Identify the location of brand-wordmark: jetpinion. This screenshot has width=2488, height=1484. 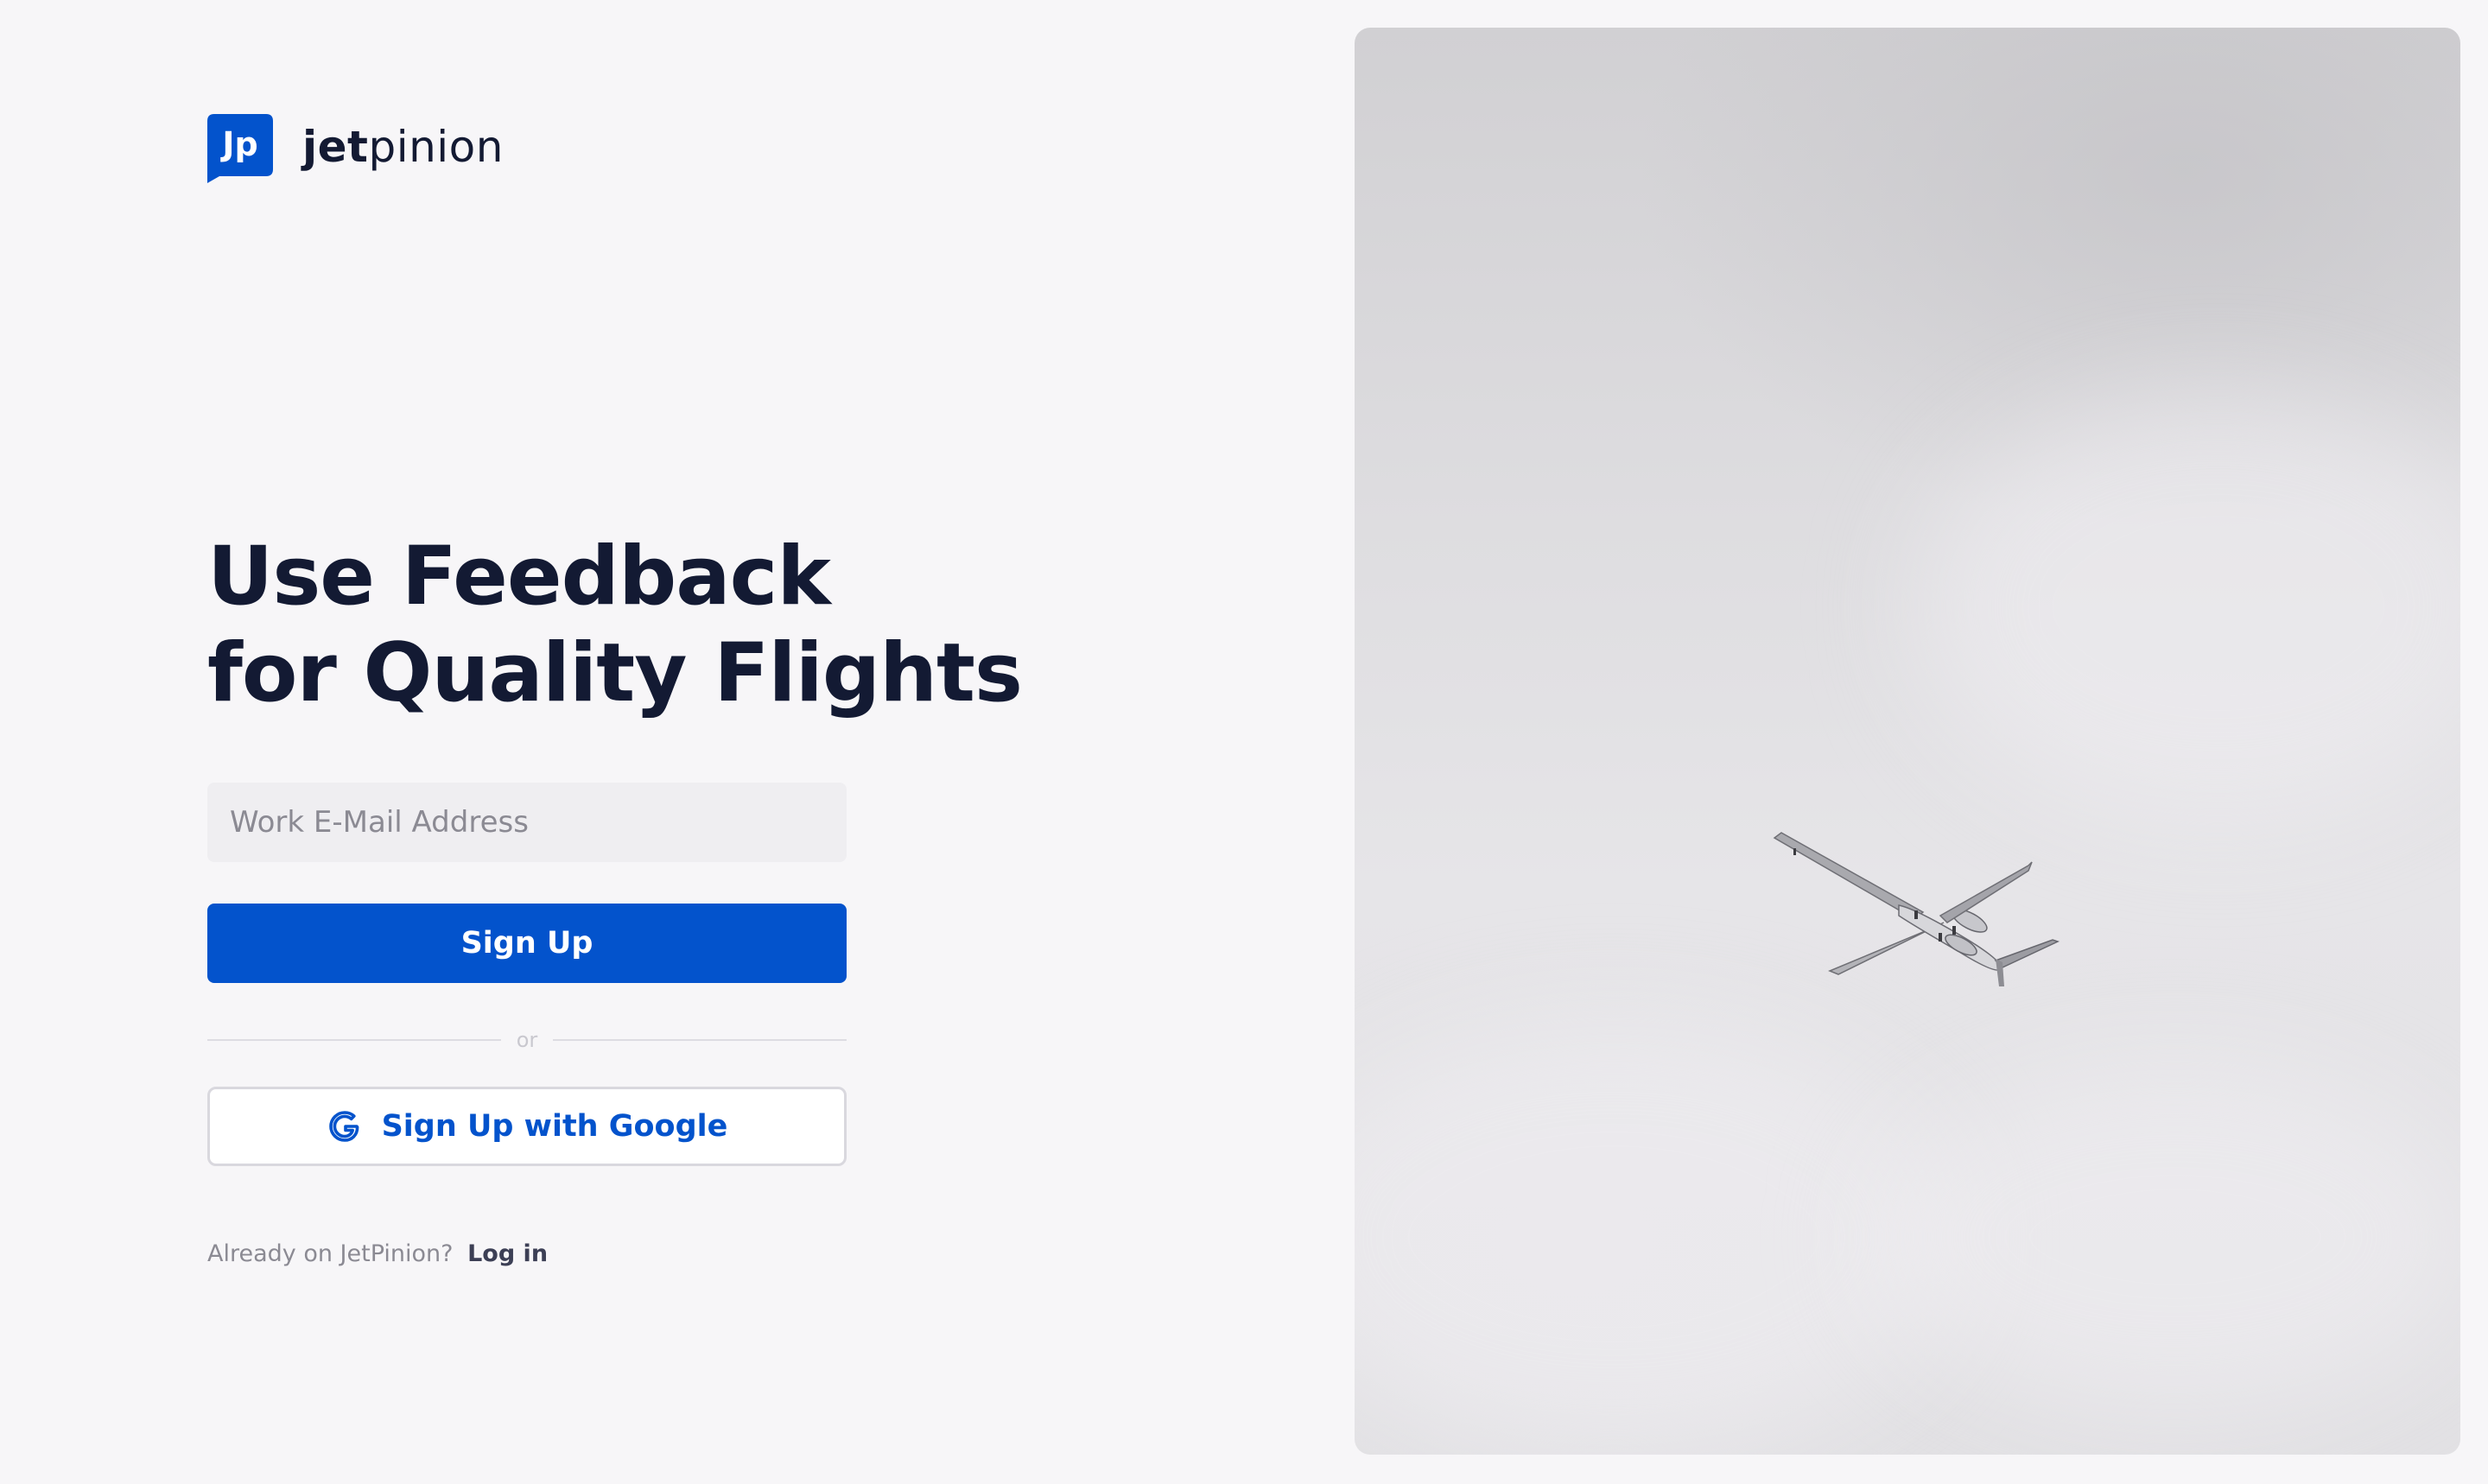
(403, 146).